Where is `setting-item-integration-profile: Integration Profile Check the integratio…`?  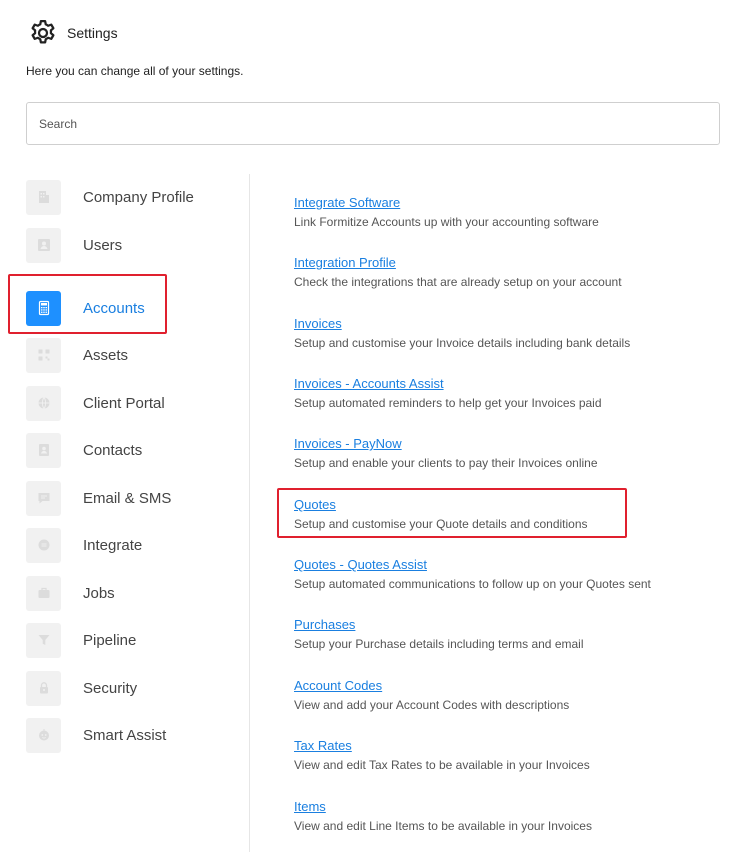
setting-item-integration-profile: Integration Profile Check the integratio… is located at coordinates (458, 272).